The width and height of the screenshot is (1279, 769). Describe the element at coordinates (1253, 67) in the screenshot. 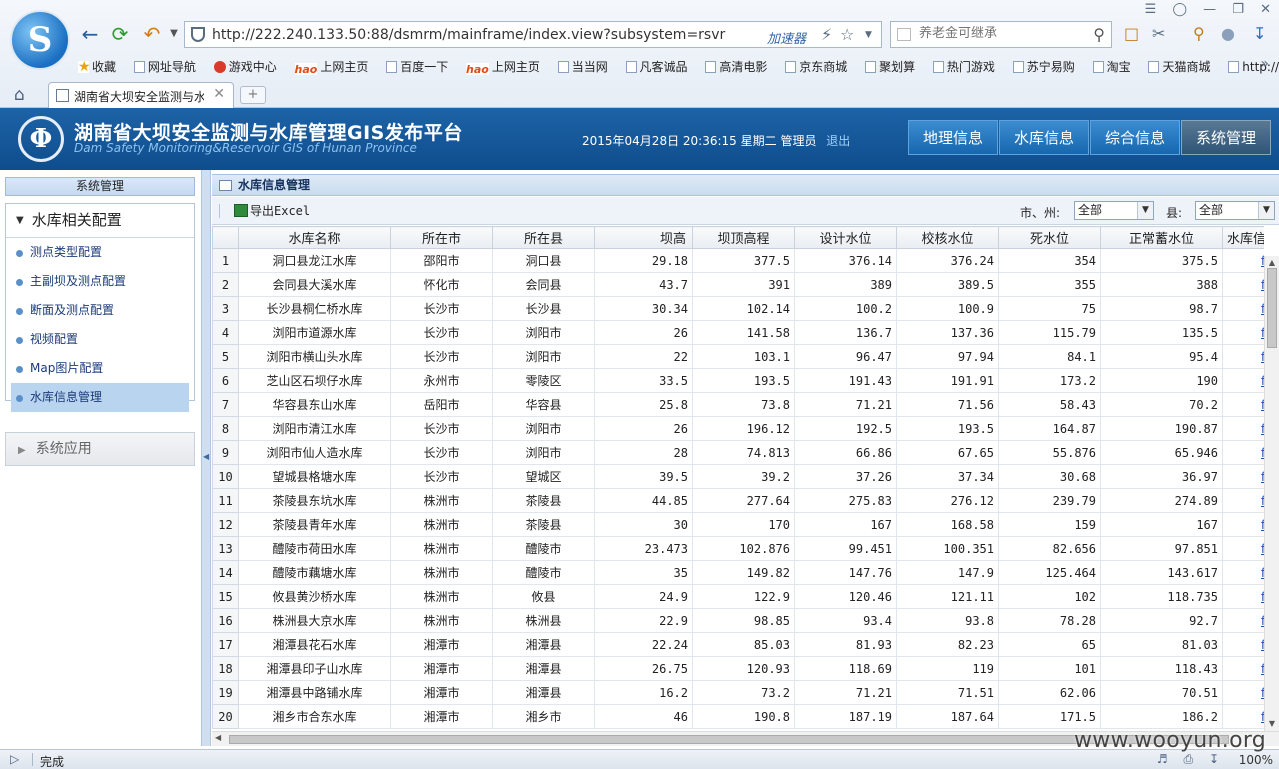

I see `bookmark-item: http://` at that location.